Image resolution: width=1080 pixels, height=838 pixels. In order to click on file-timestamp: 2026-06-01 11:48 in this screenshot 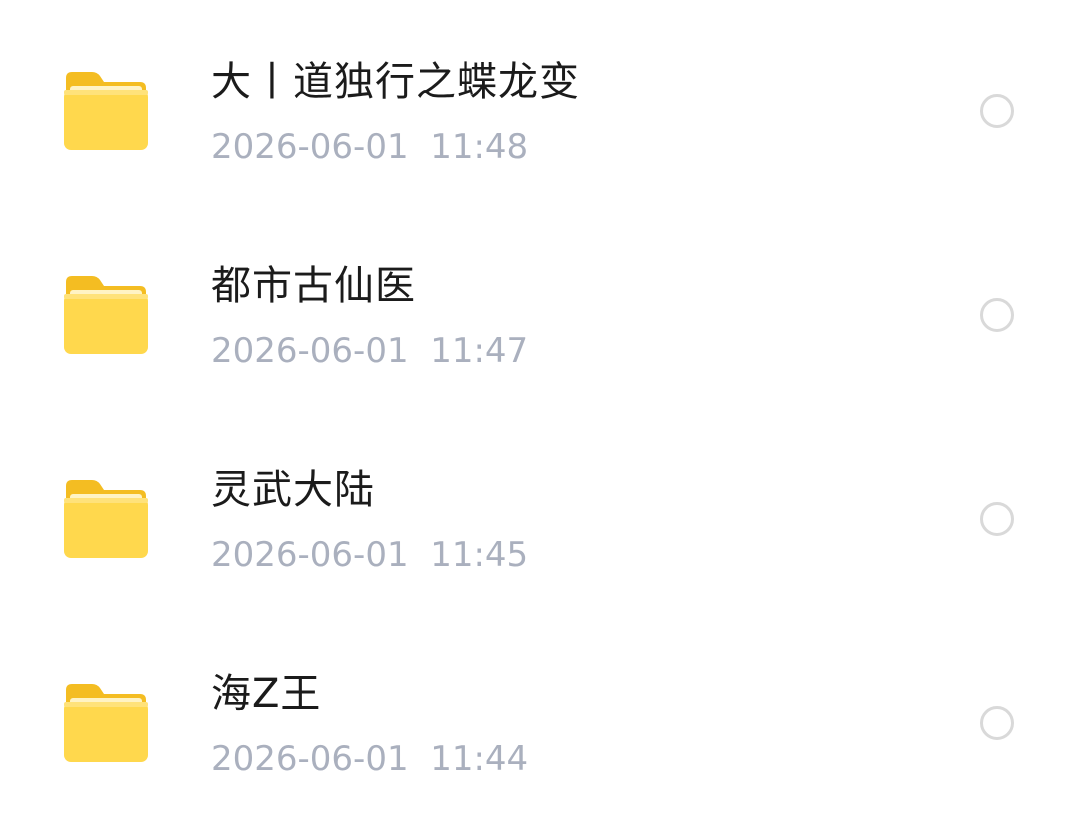, I will do `click(370, 147)`.